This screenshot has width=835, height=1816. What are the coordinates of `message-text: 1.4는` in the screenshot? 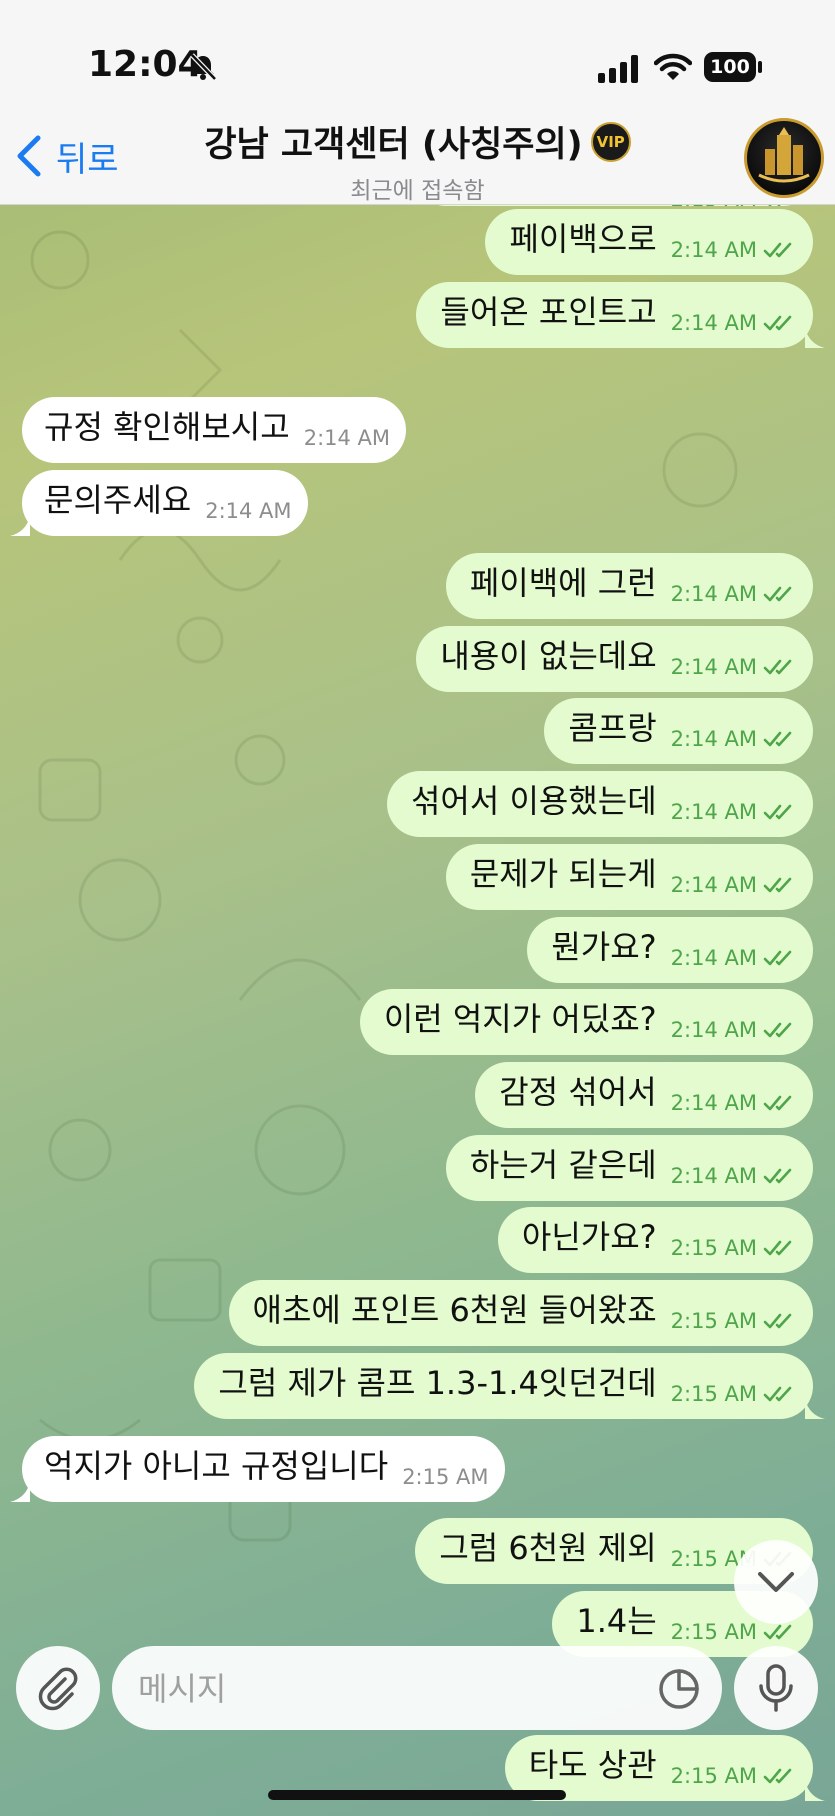 It's located at (616, 1621).